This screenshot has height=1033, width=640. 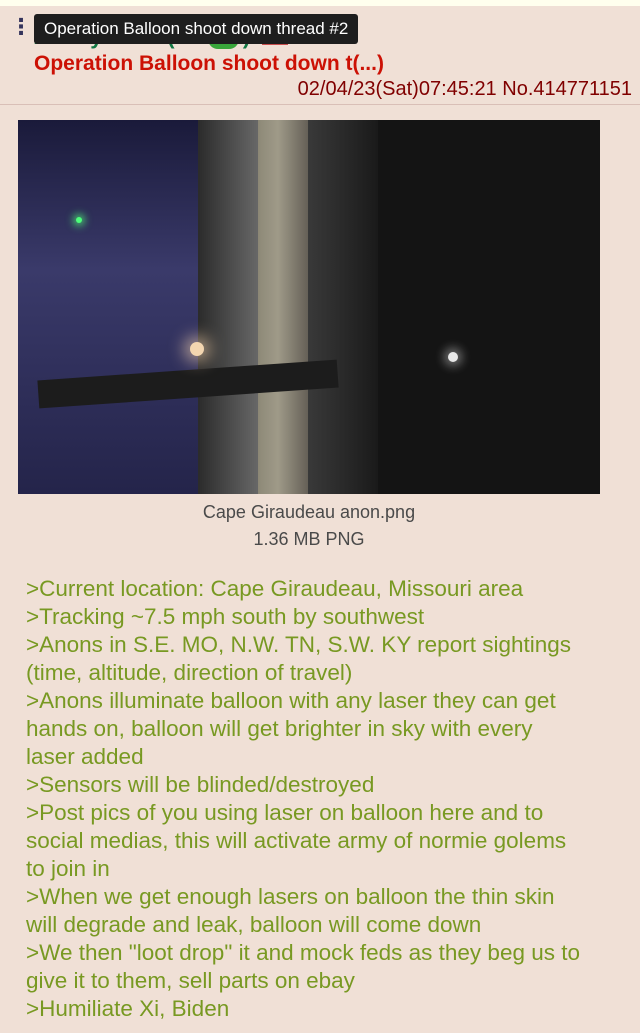 I want to click on image-sky-region, so click(x=108, y=307).